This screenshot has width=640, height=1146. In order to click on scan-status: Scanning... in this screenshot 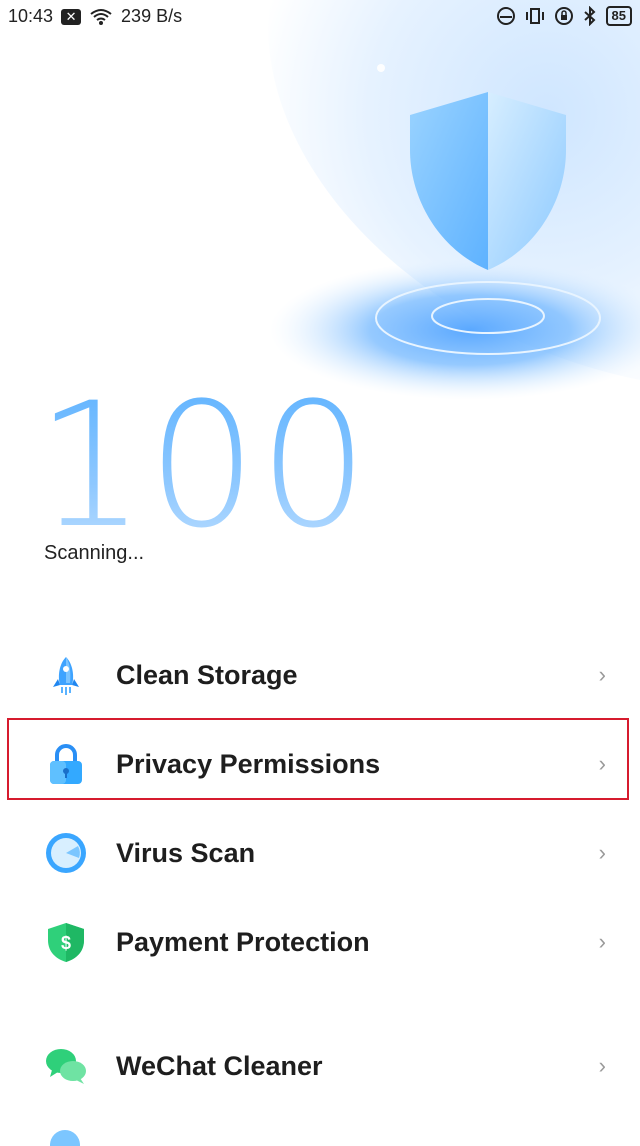, I will do `click(94, 553)`.